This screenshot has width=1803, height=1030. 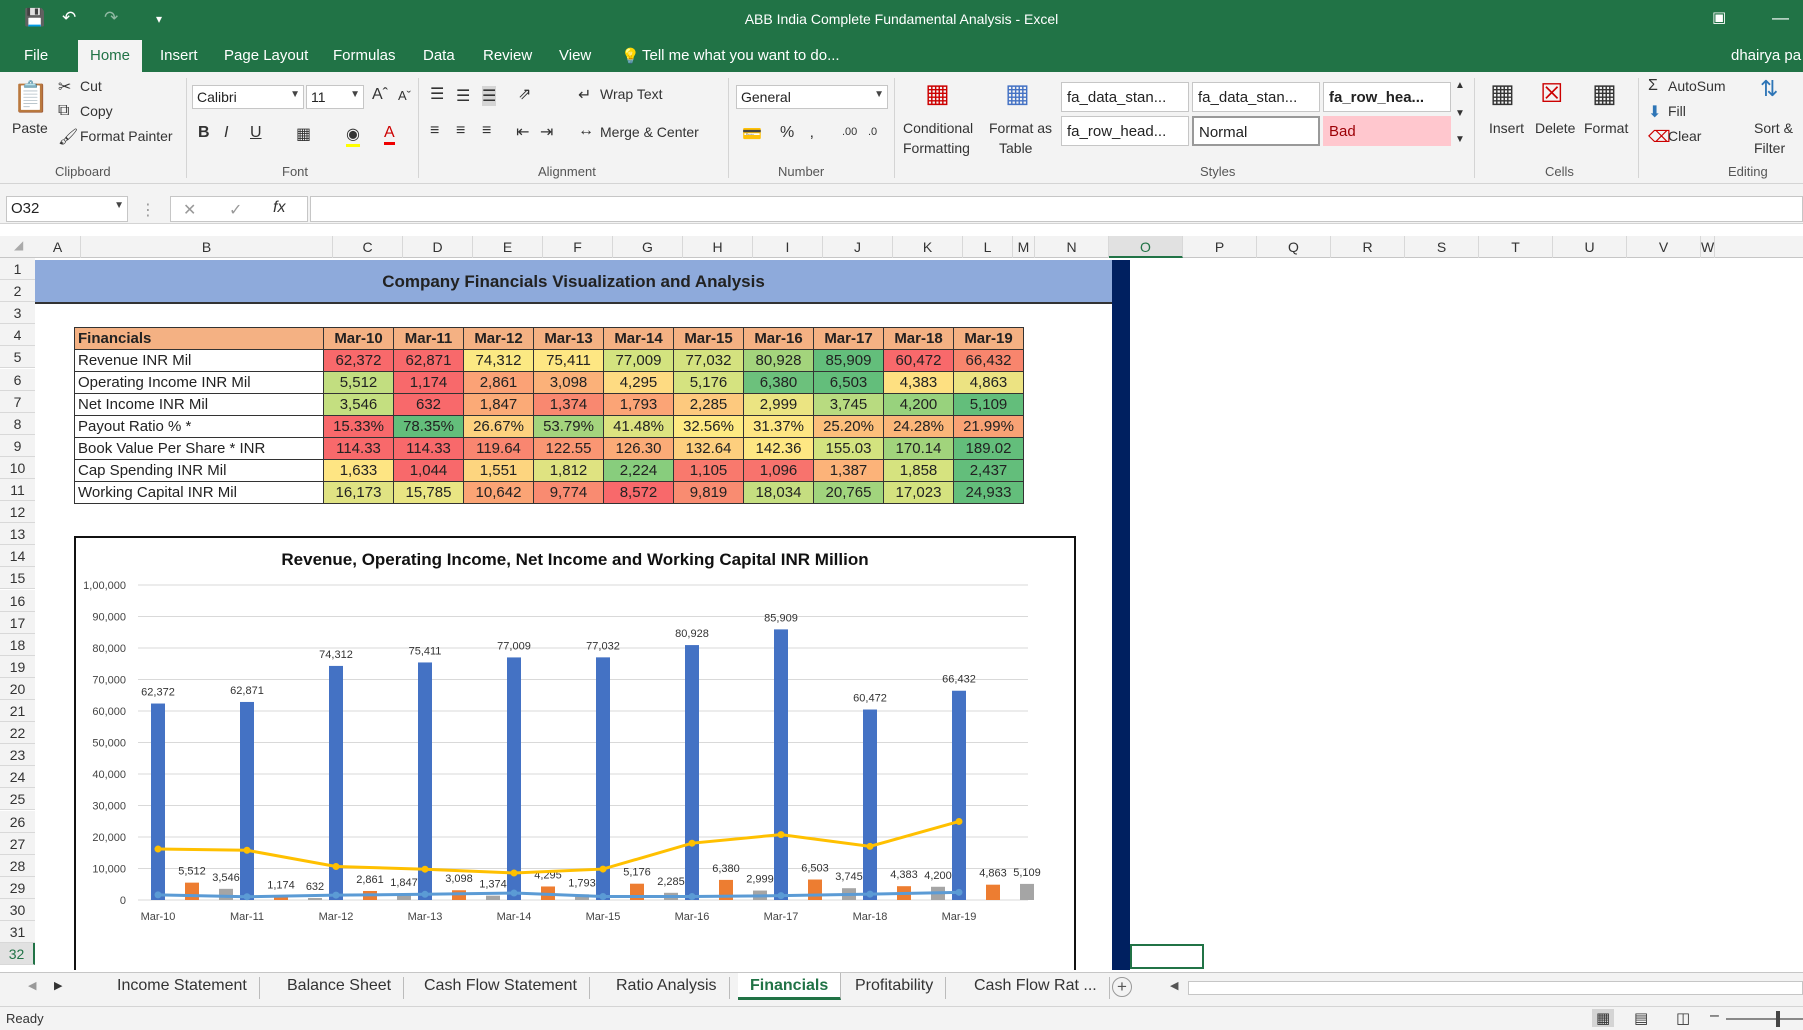 What do you see at coordinates (199, 360) in the screenshot?
I see `row-label: Revenue INR Mil` at bounding box center [199, 360].